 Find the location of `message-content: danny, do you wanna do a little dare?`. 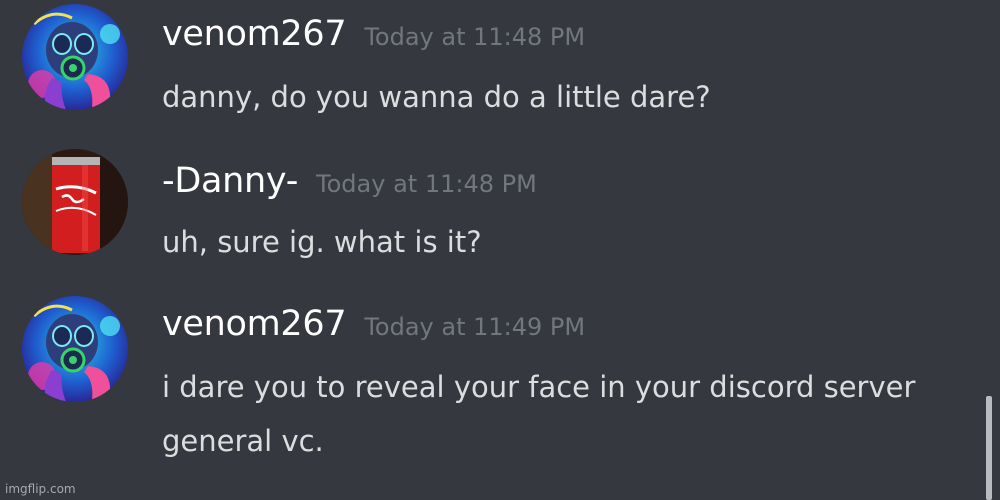

message-content: danny, do you wanna do a little dare? is located at coordinates (436, 97).